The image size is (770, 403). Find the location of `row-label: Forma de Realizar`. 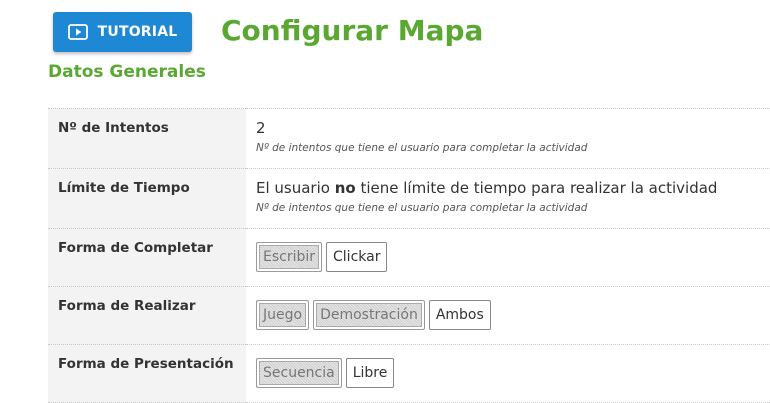

row-label: Forma de Realizar is located at coordinates (147, 315).